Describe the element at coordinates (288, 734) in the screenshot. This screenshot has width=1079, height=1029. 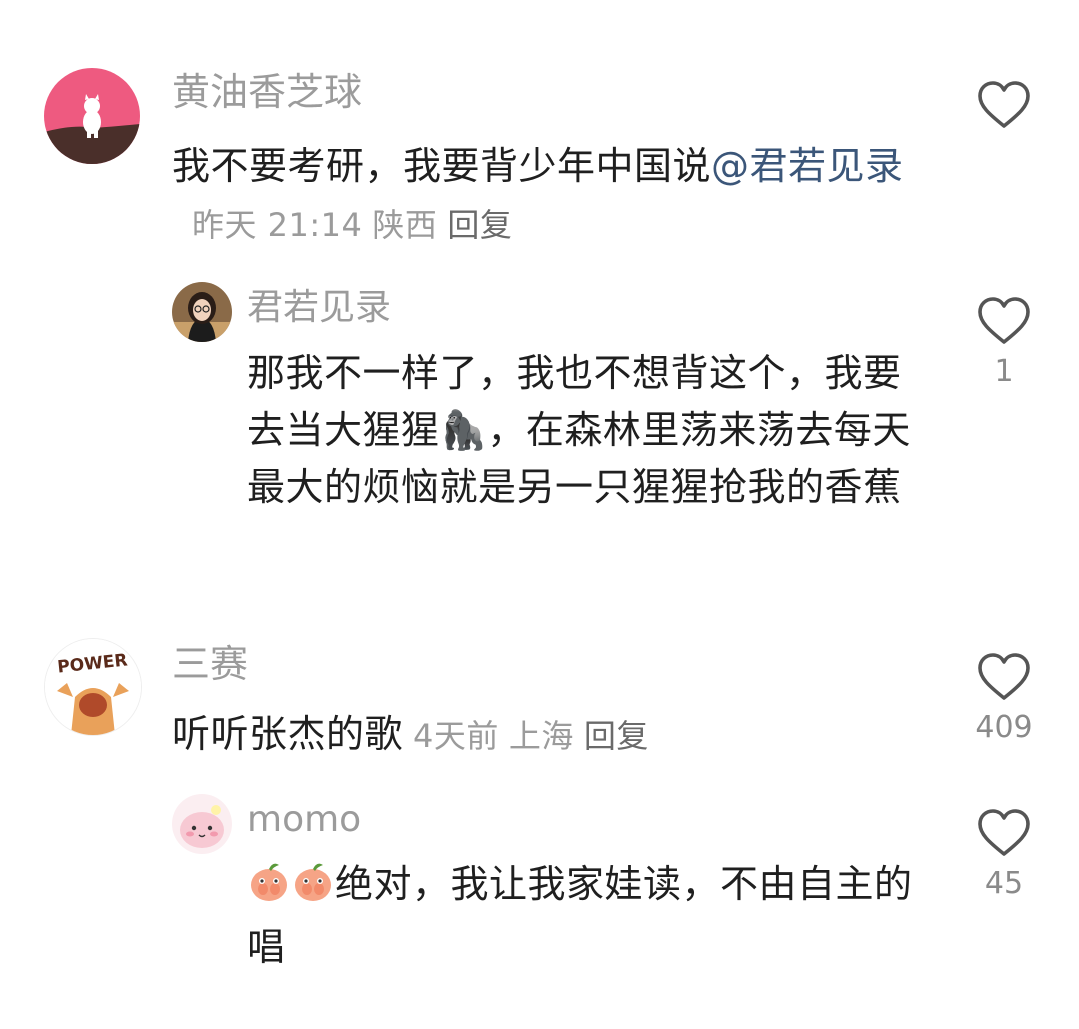
I see `comment-text-content: 听听张杰的歌` at that location.